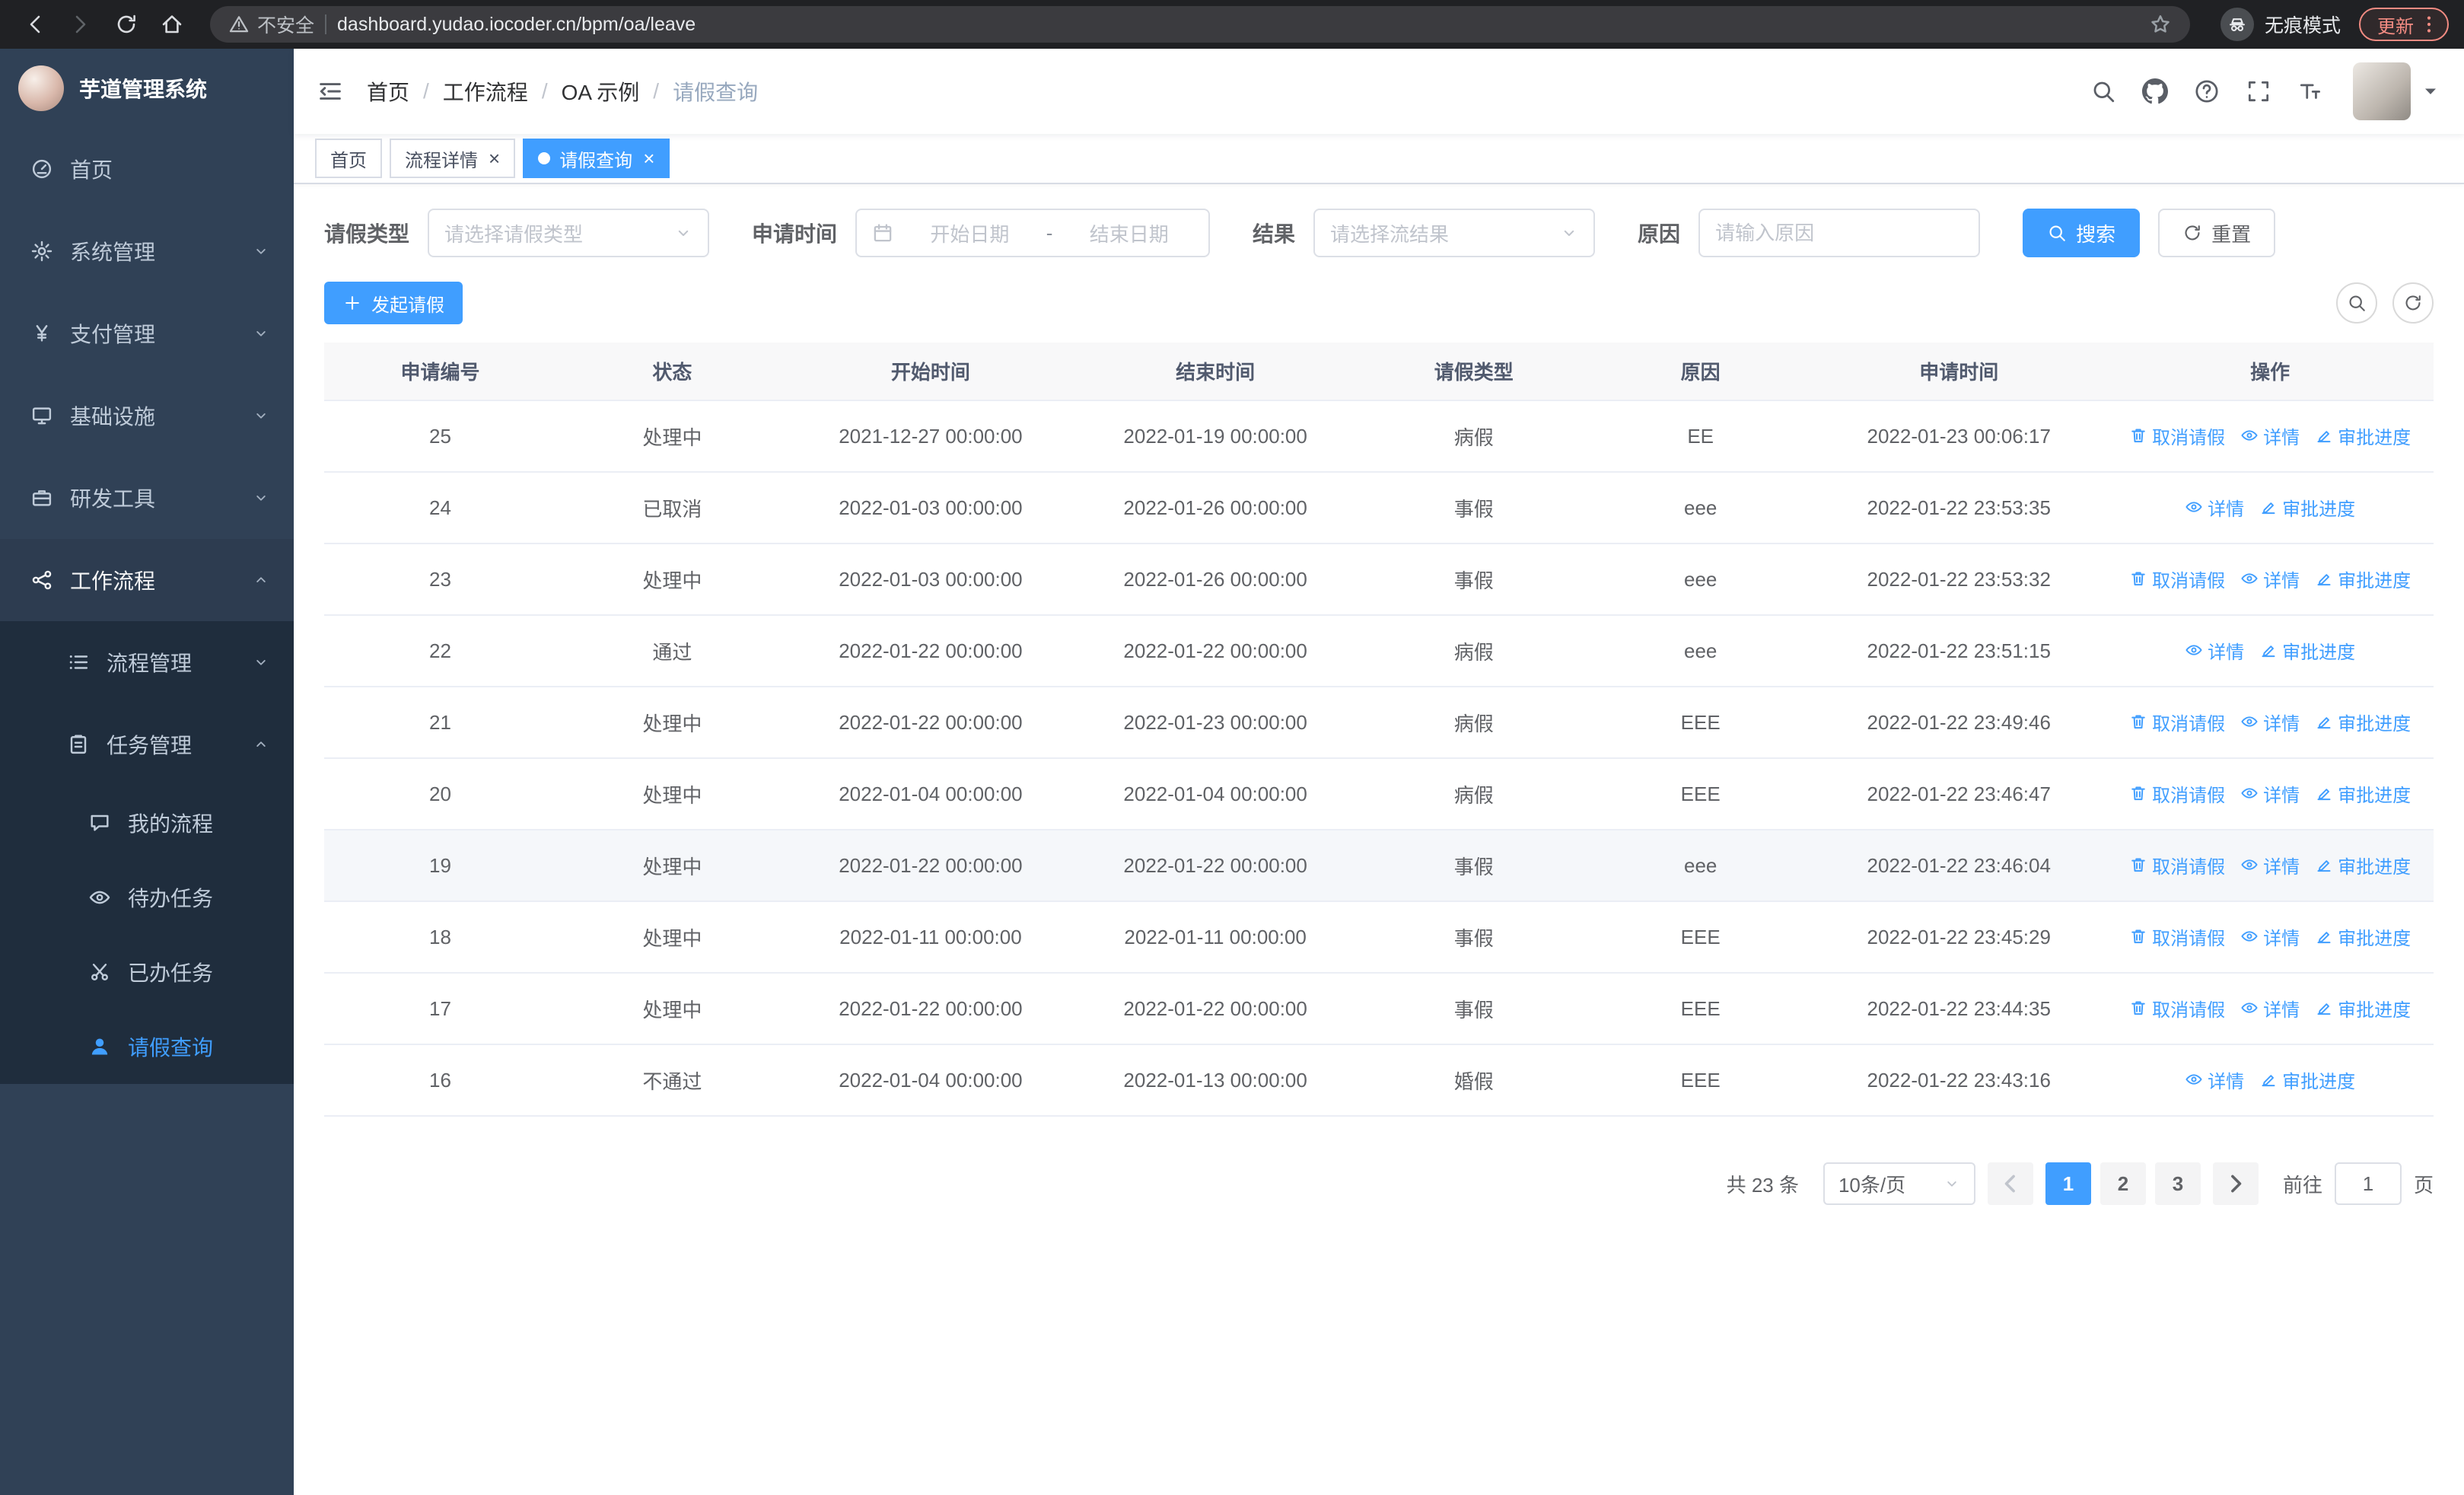 This screenshot has height=1495, width=2464. What do you see at coordinates (113, 252) in the screenshot?
I see `sidebar-item-label: 系统管理` at bounding box center [113, 252].